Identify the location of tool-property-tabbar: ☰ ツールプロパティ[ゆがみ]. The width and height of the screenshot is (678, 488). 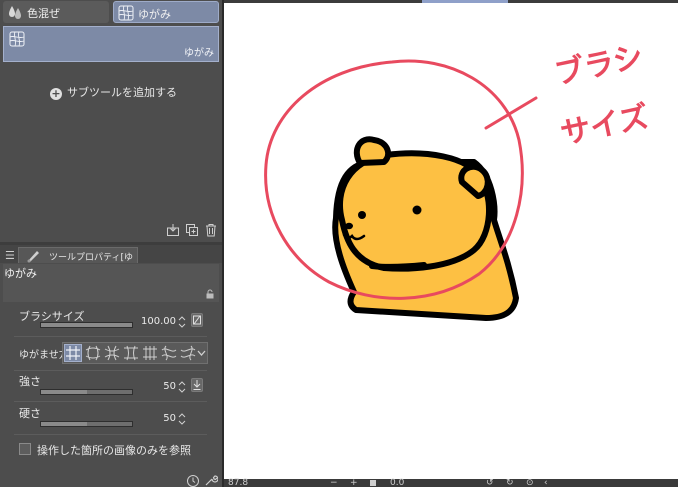
(111, 260).